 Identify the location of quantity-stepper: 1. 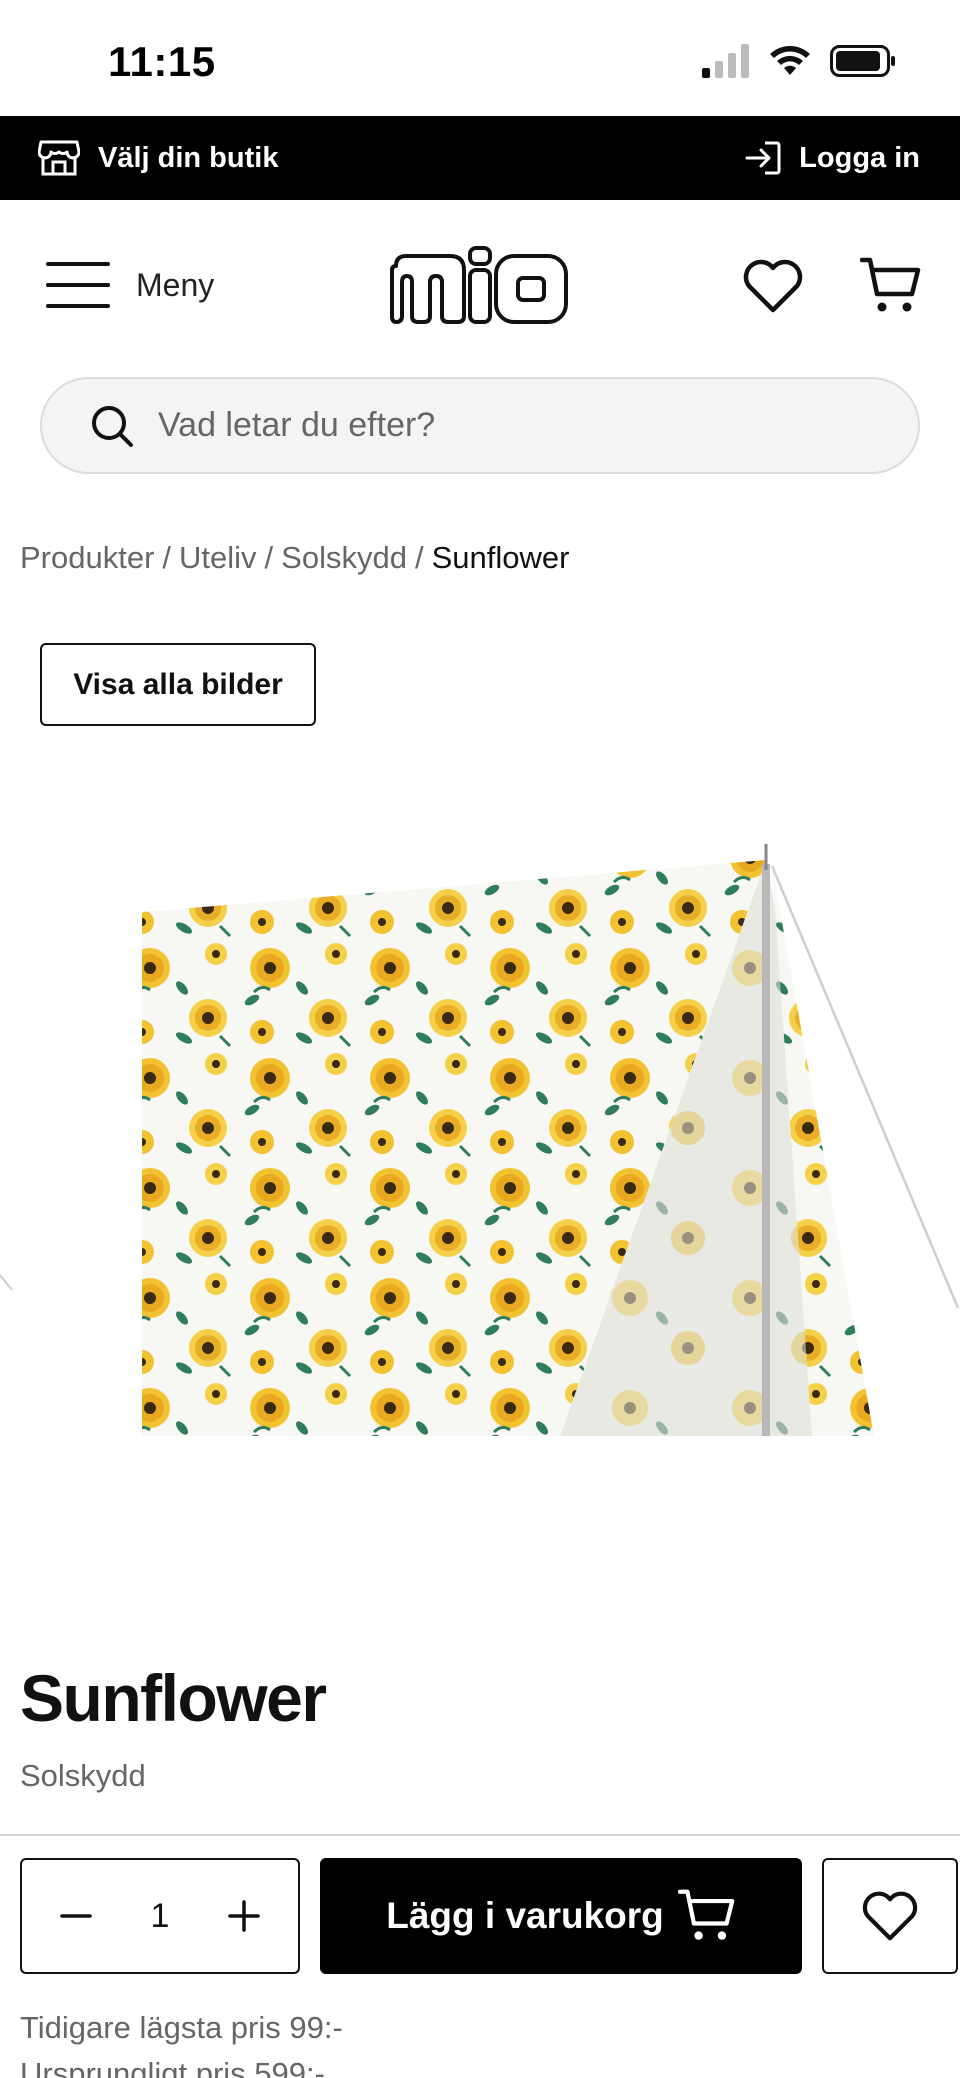
(160, 1916).